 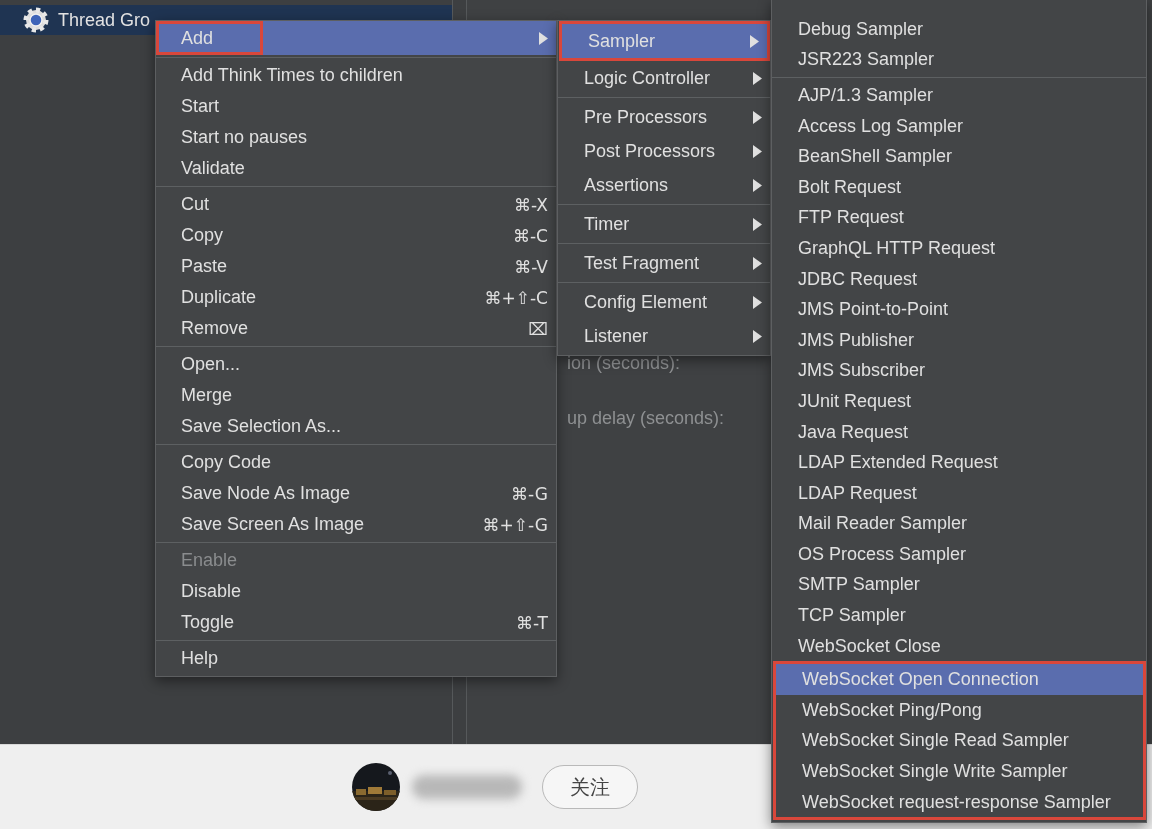 What do you see at coordinates (538, 328) in the screenshot?
I see `keyboard-shortcut: ⌧` at bounding box center [538, 328].